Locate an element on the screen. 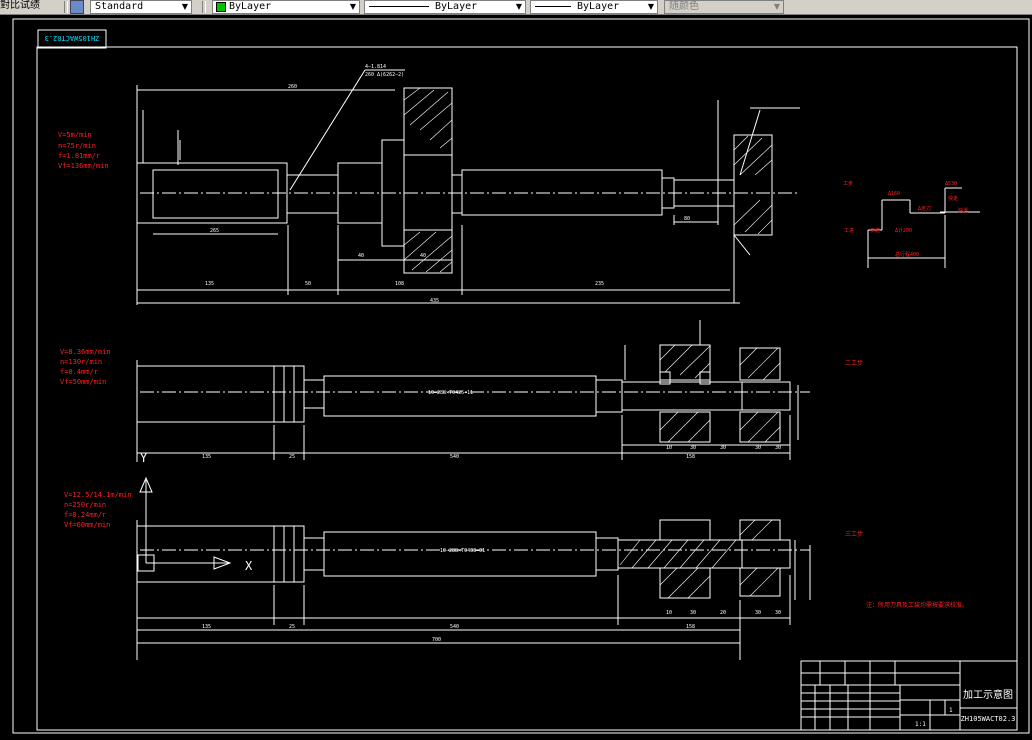  param-n: n=250r/min is located at coordinates (85, 505).